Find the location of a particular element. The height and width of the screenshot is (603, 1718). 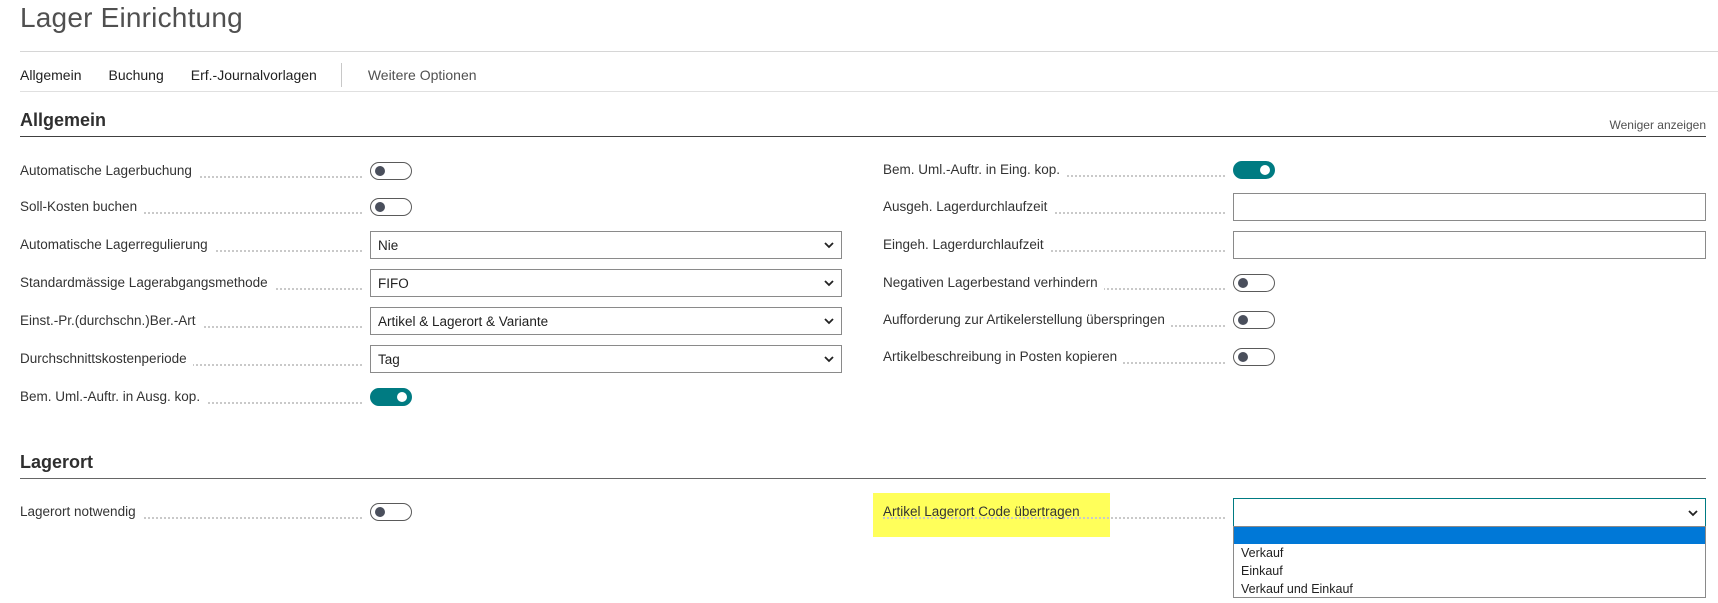

dropdown-option-verkauf: Verkauf is located at coordinates (1469, 553).